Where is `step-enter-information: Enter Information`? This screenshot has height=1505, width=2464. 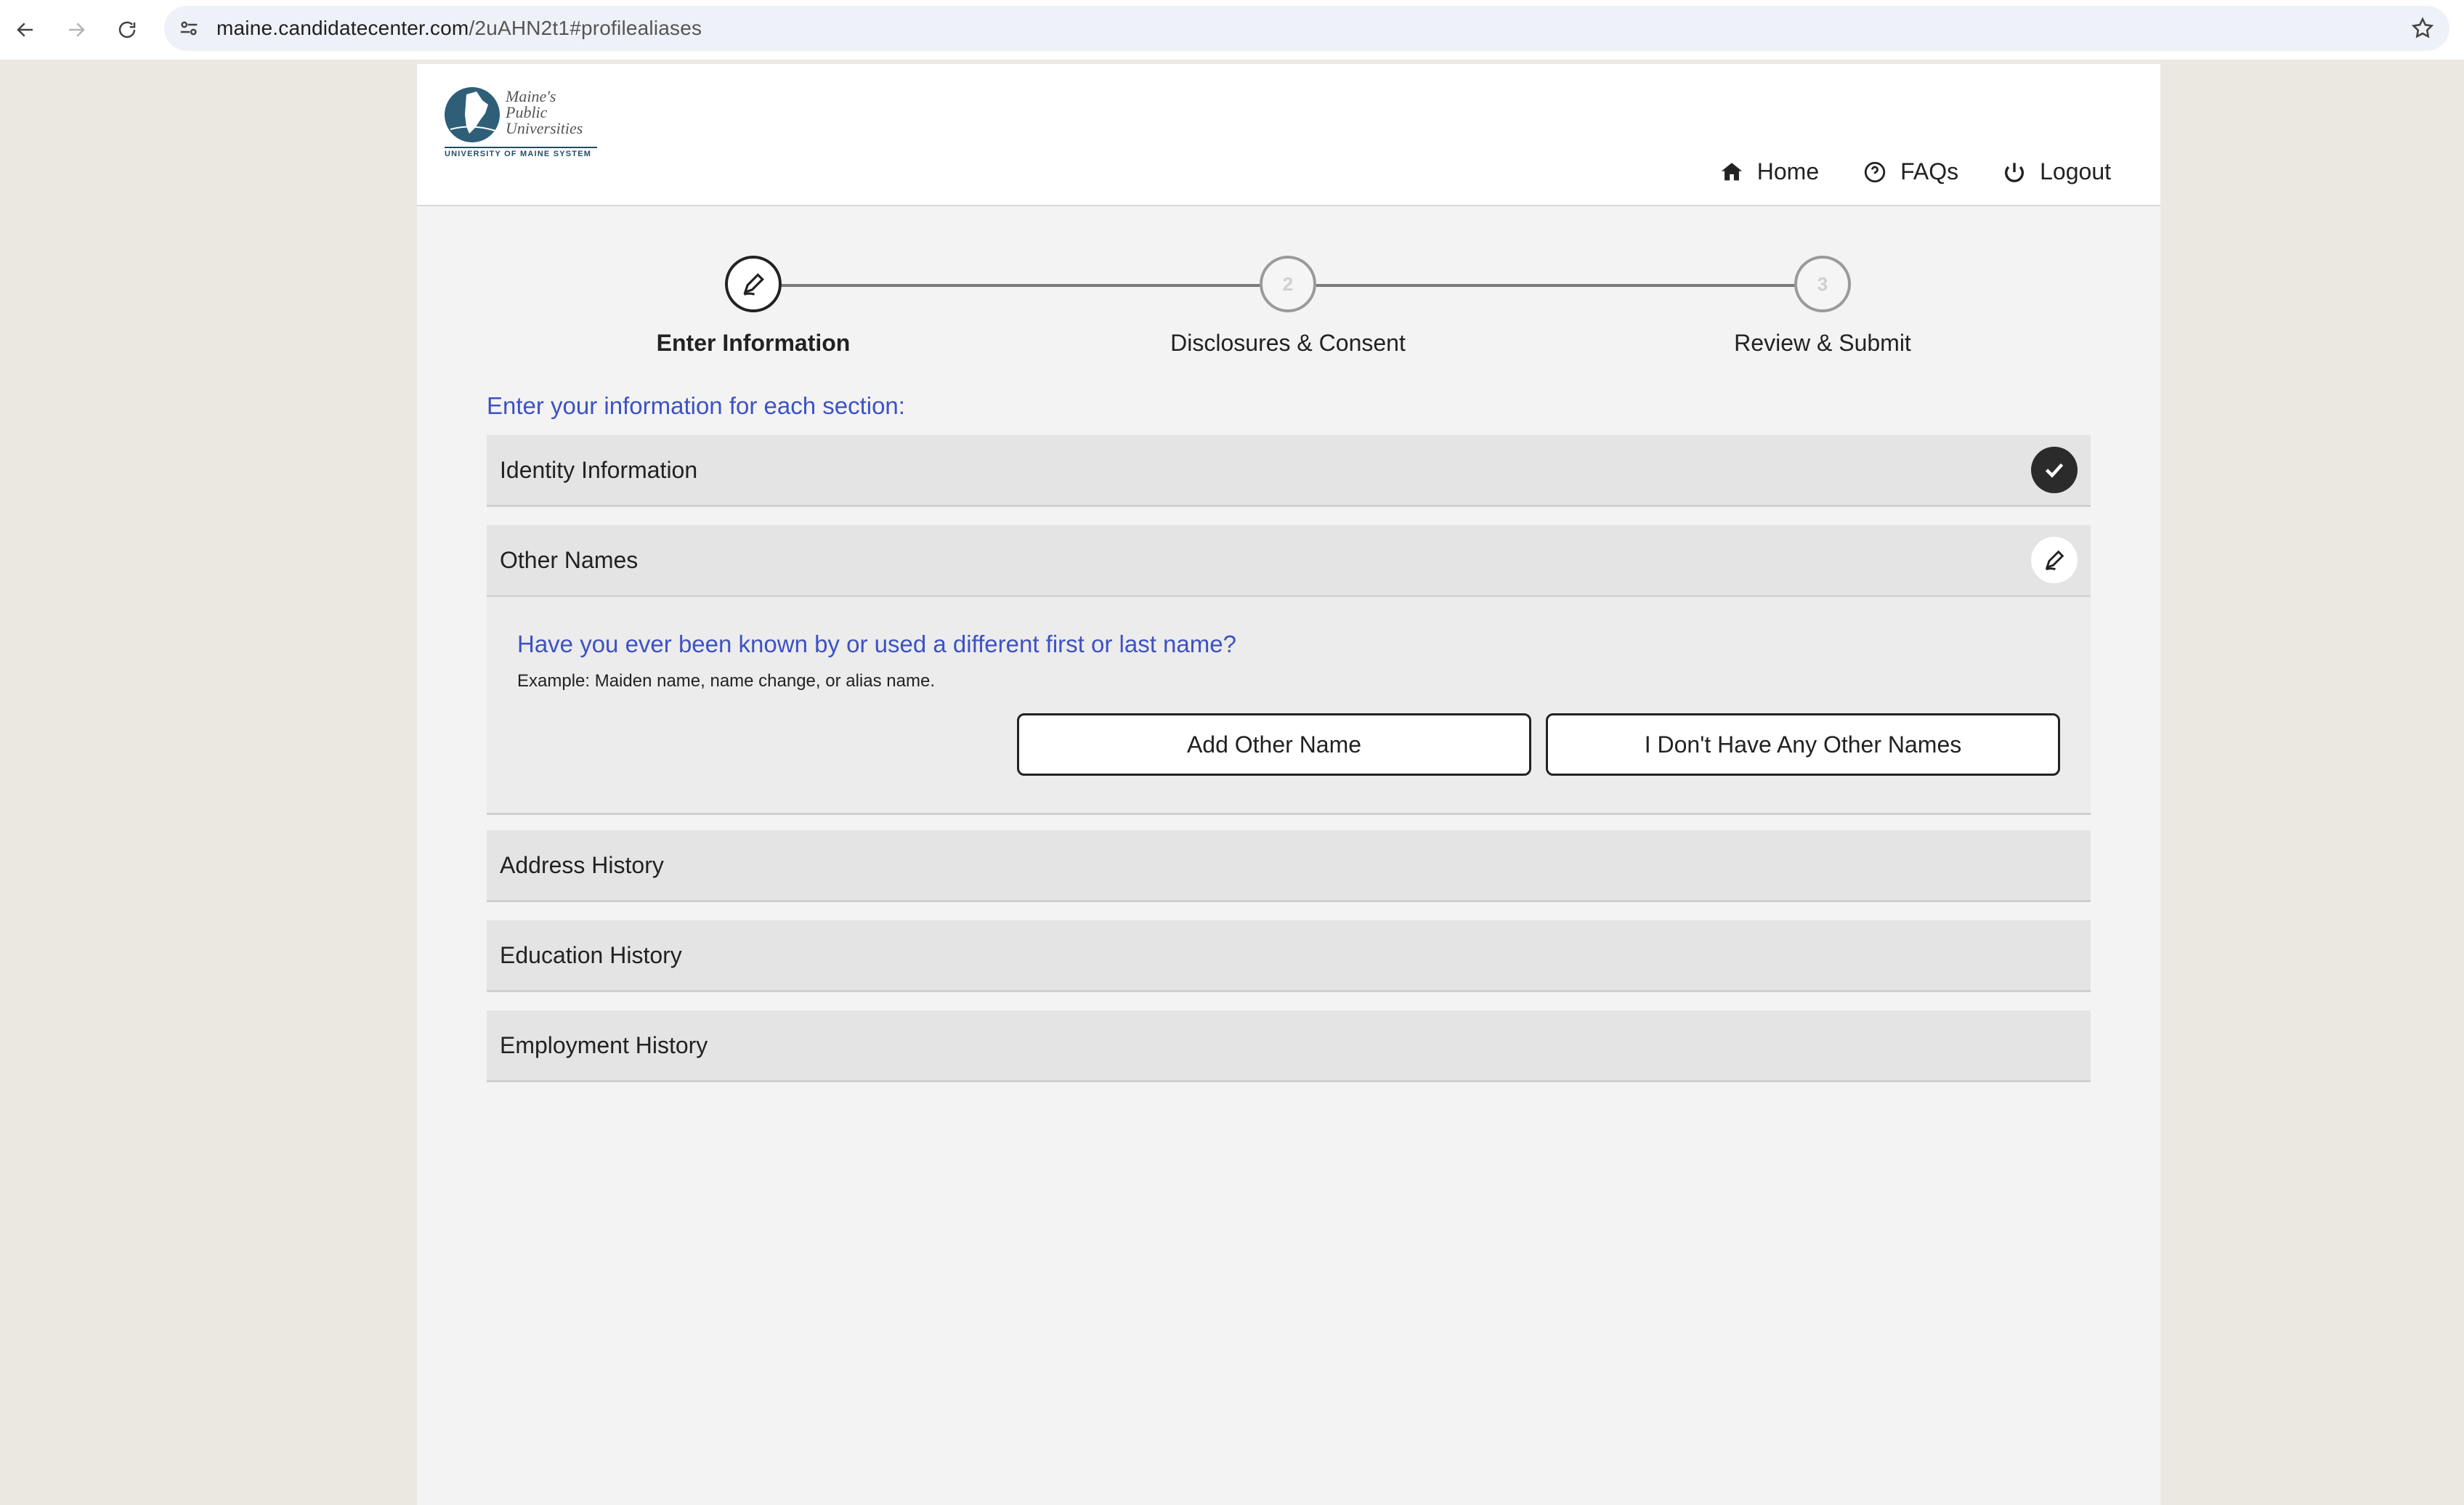 step-enter-information: Enter Information is located at coordinates (753, 306).